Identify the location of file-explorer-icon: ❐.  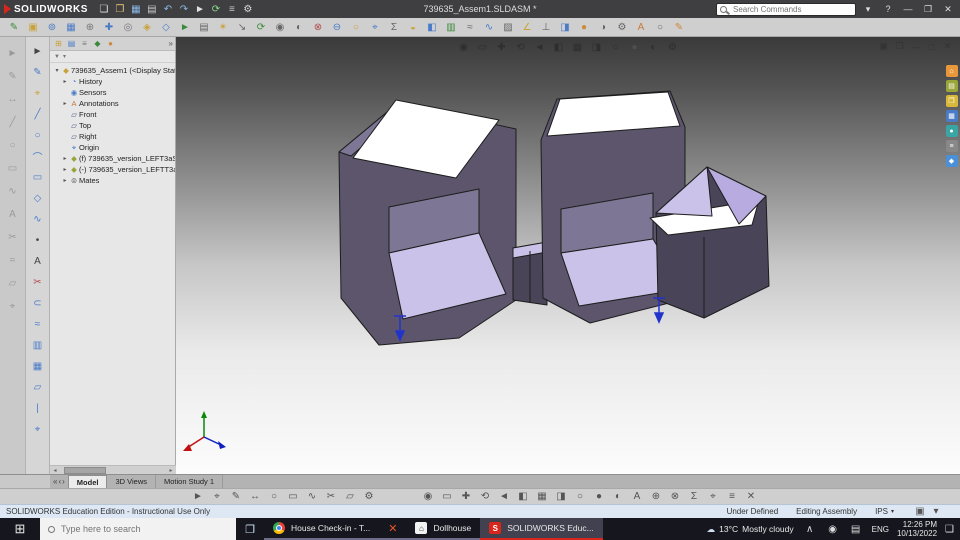
(951, 101).